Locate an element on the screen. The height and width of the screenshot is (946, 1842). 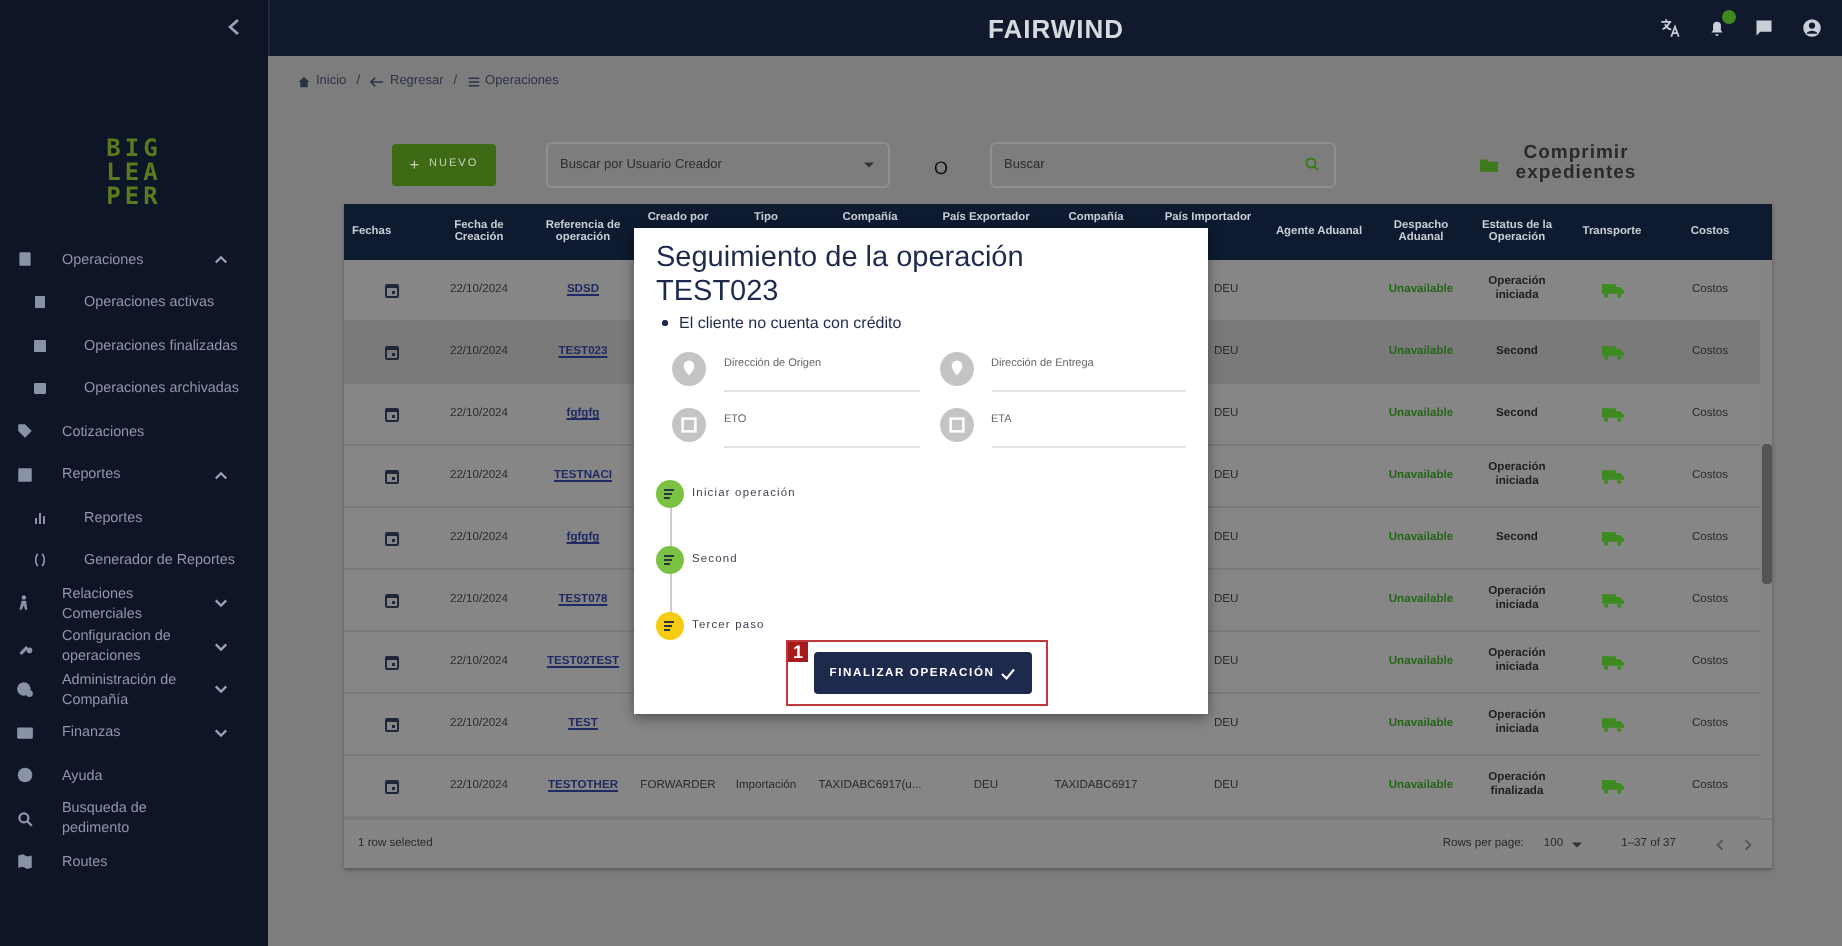
annotation-number: 1 is located at coordinates (798, 652).